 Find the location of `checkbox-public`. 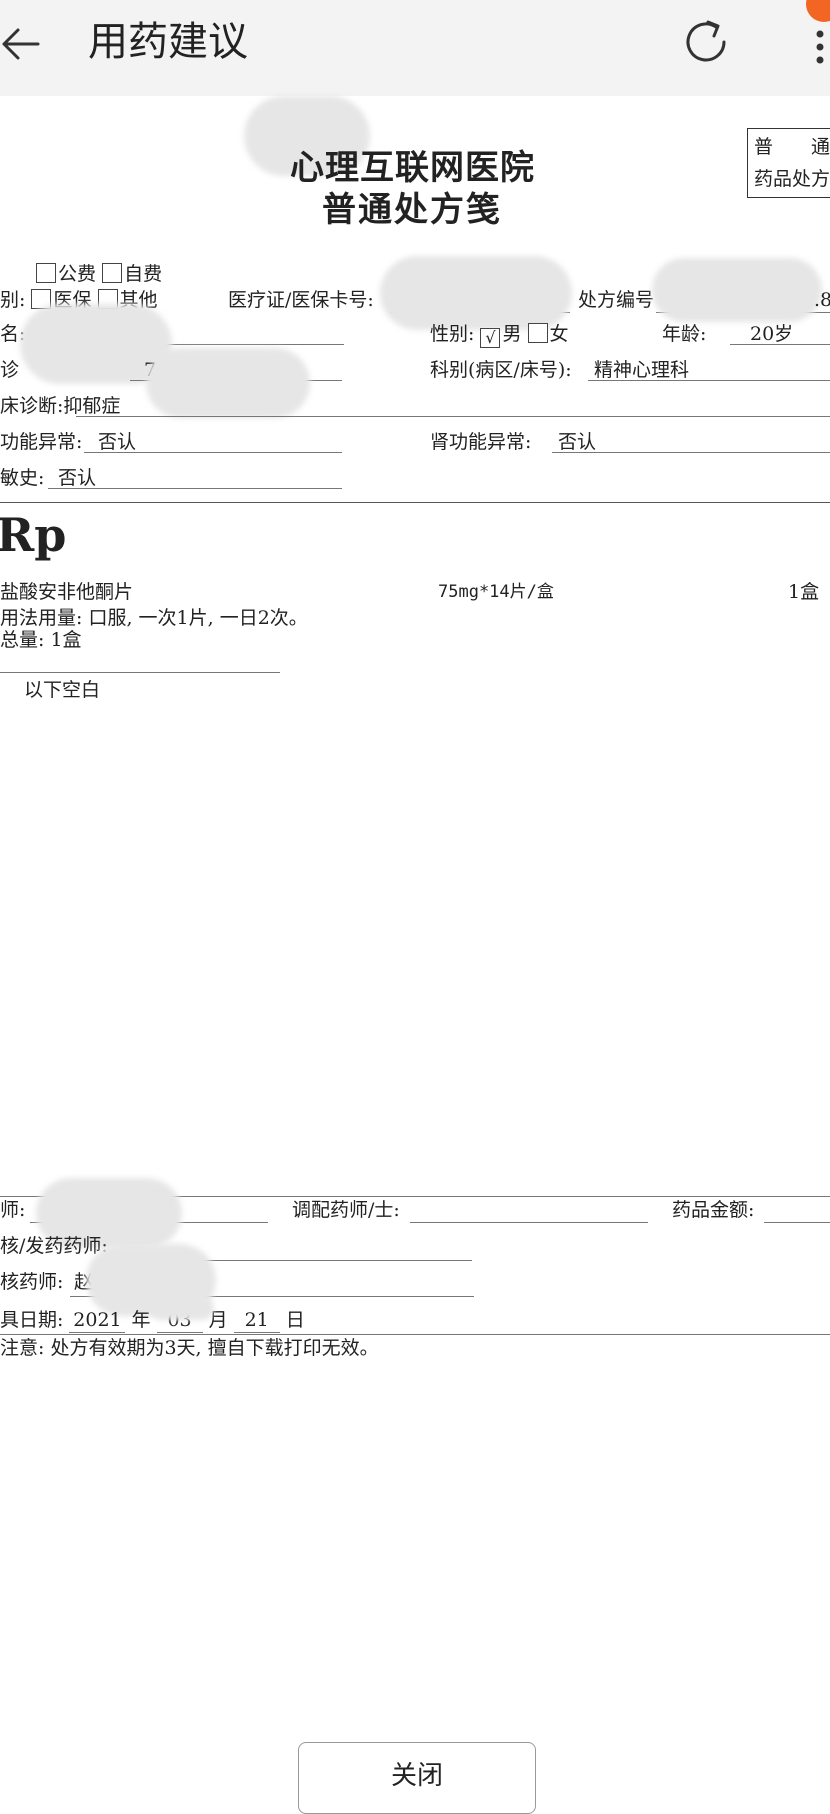

checkbox-public is located at coordinates (46, 273).